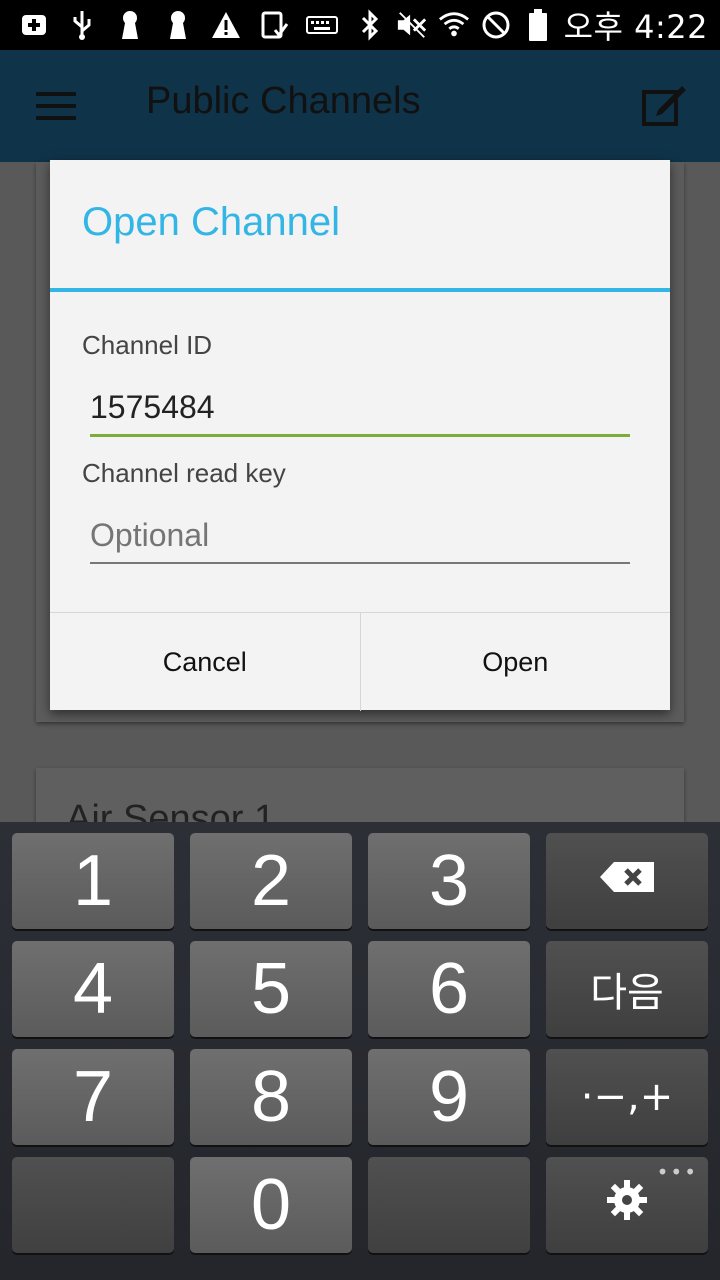 This screenshot has width=720, height=1280. What do you see at coordinates (627, 1097) in the screenshot?
I see `symbols-key: ·−,+` at bounding box center [627, 1097].